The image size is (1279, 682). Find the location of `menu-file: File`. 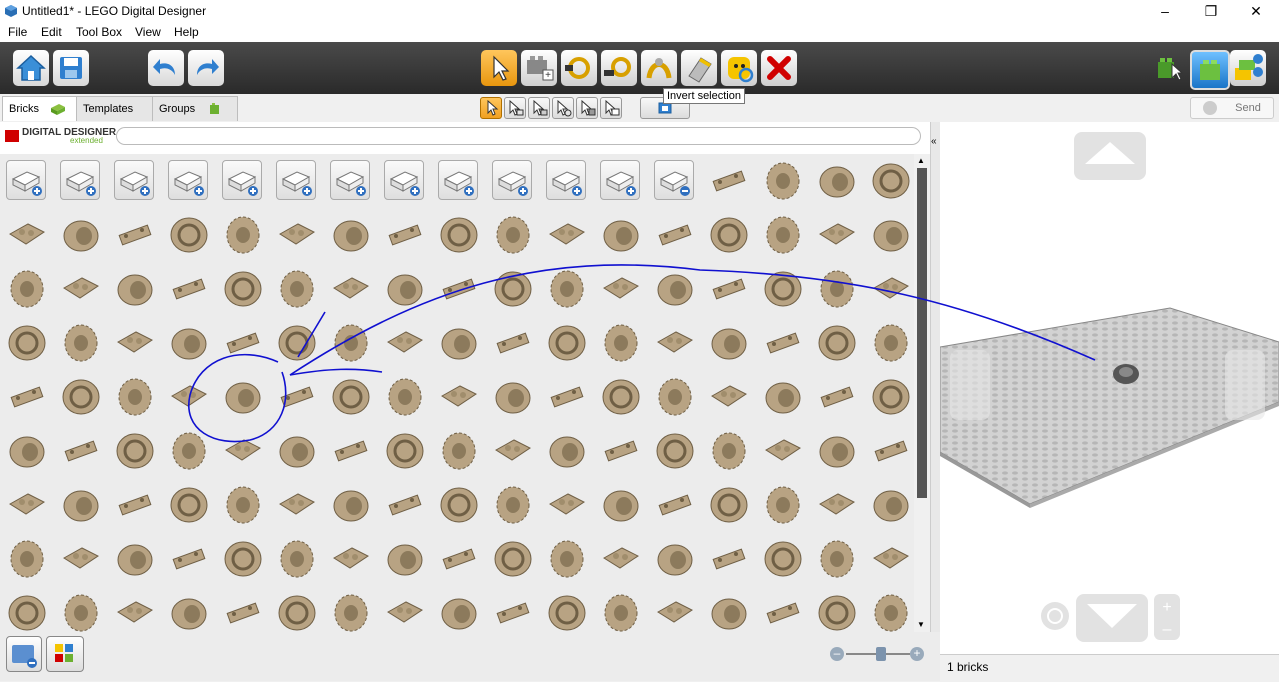

menu-file: File is located at coordinates (17, 32).